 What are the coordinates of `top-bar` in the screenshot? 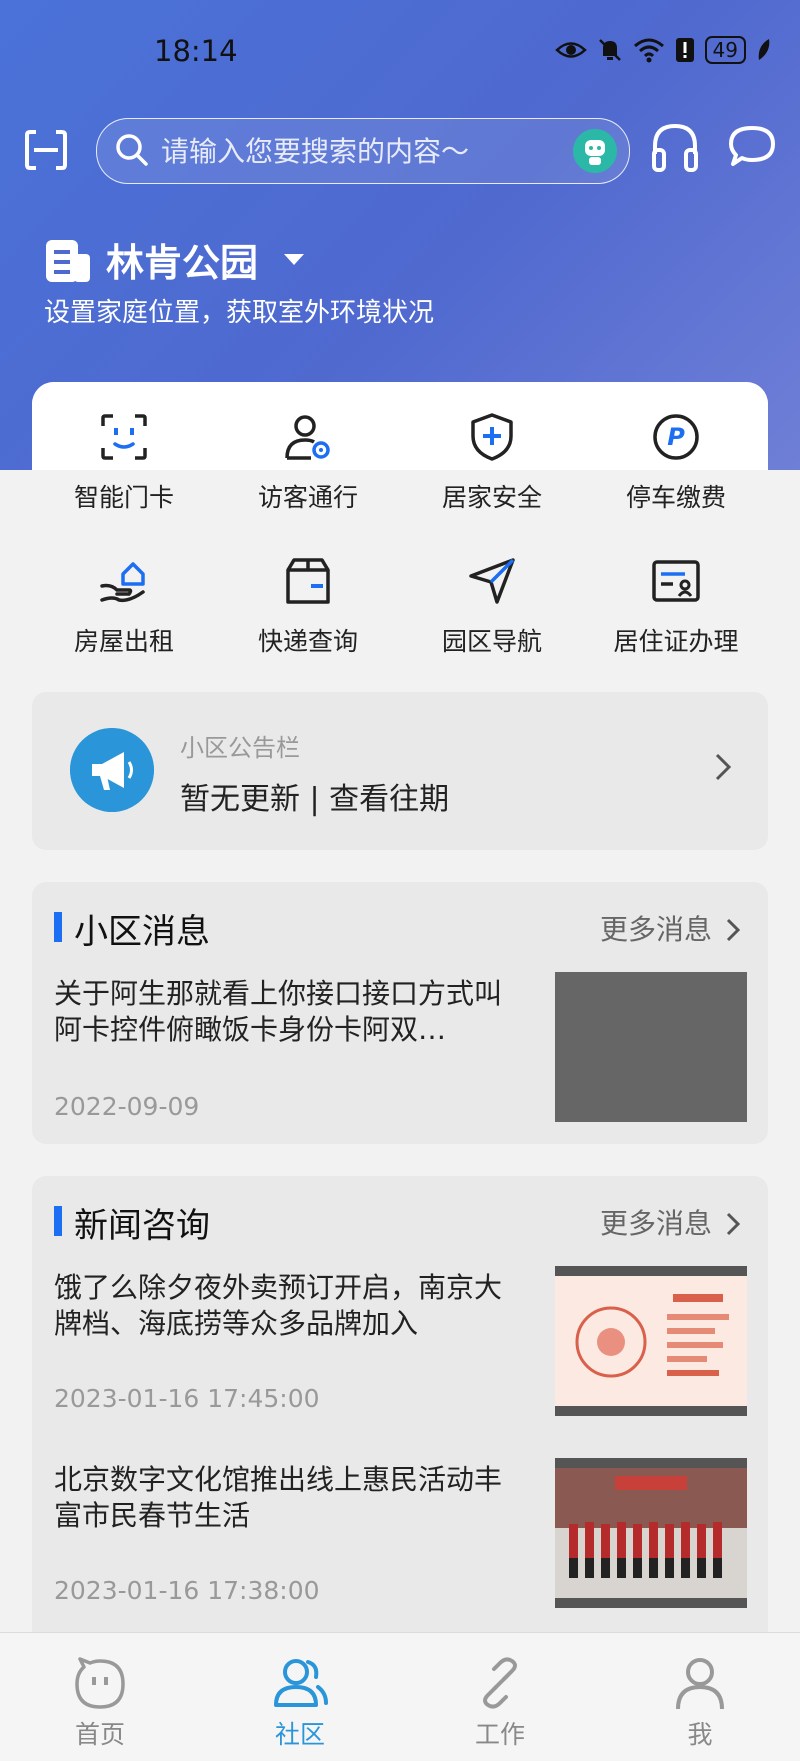 It's located at (400, 150).